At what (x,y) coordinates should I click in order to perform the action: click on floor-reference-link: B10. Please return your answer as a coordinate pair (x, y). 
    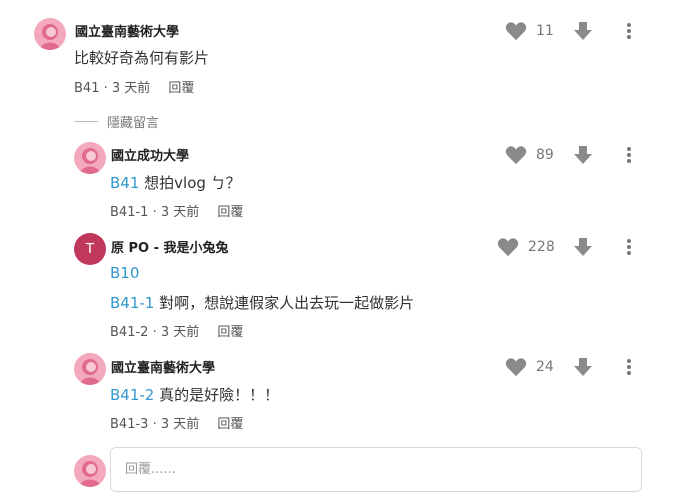
    Looking at the image, I should click on (124, 273).